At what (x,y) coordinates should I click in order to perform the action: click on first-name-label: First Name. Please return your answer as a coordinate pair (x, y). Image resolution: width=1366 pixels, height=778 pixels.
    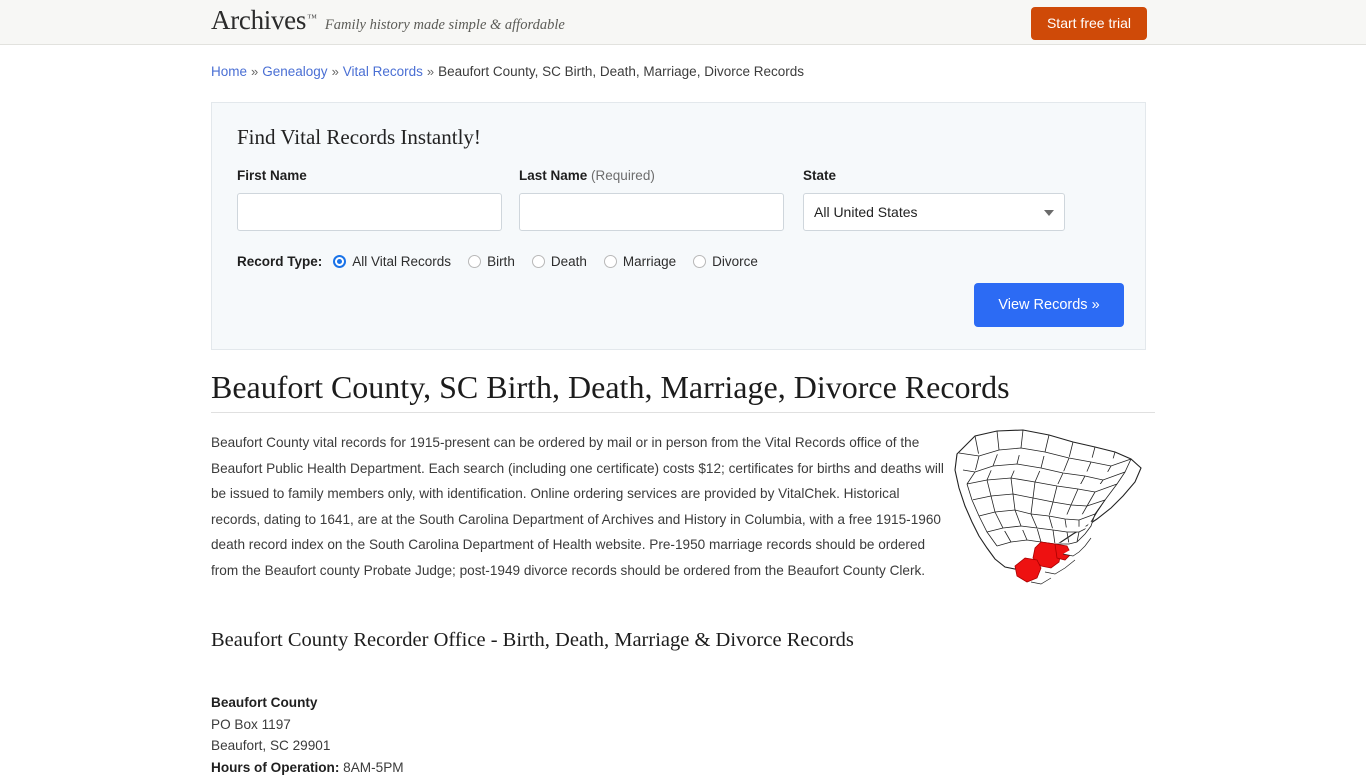
    Looking at the image, I should click on (272, 175).